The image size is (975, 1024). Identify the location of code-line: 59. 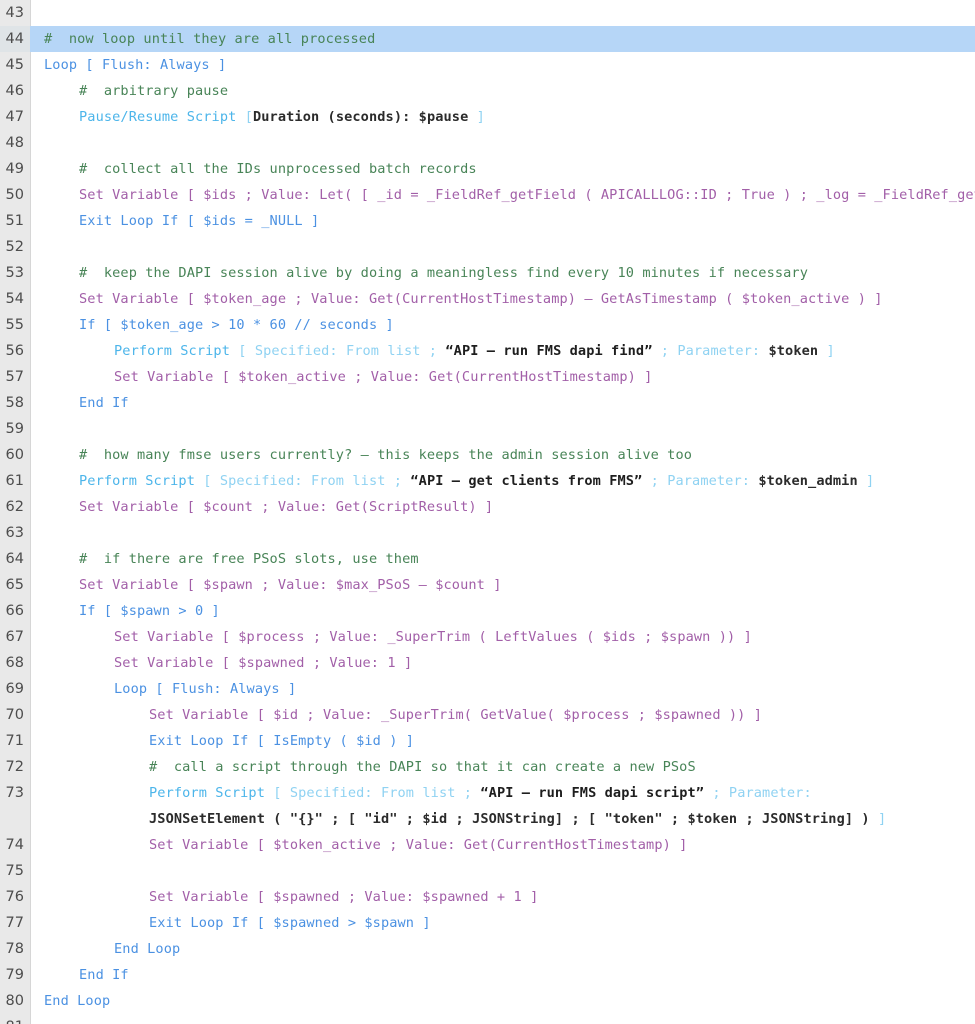
(487, 429).